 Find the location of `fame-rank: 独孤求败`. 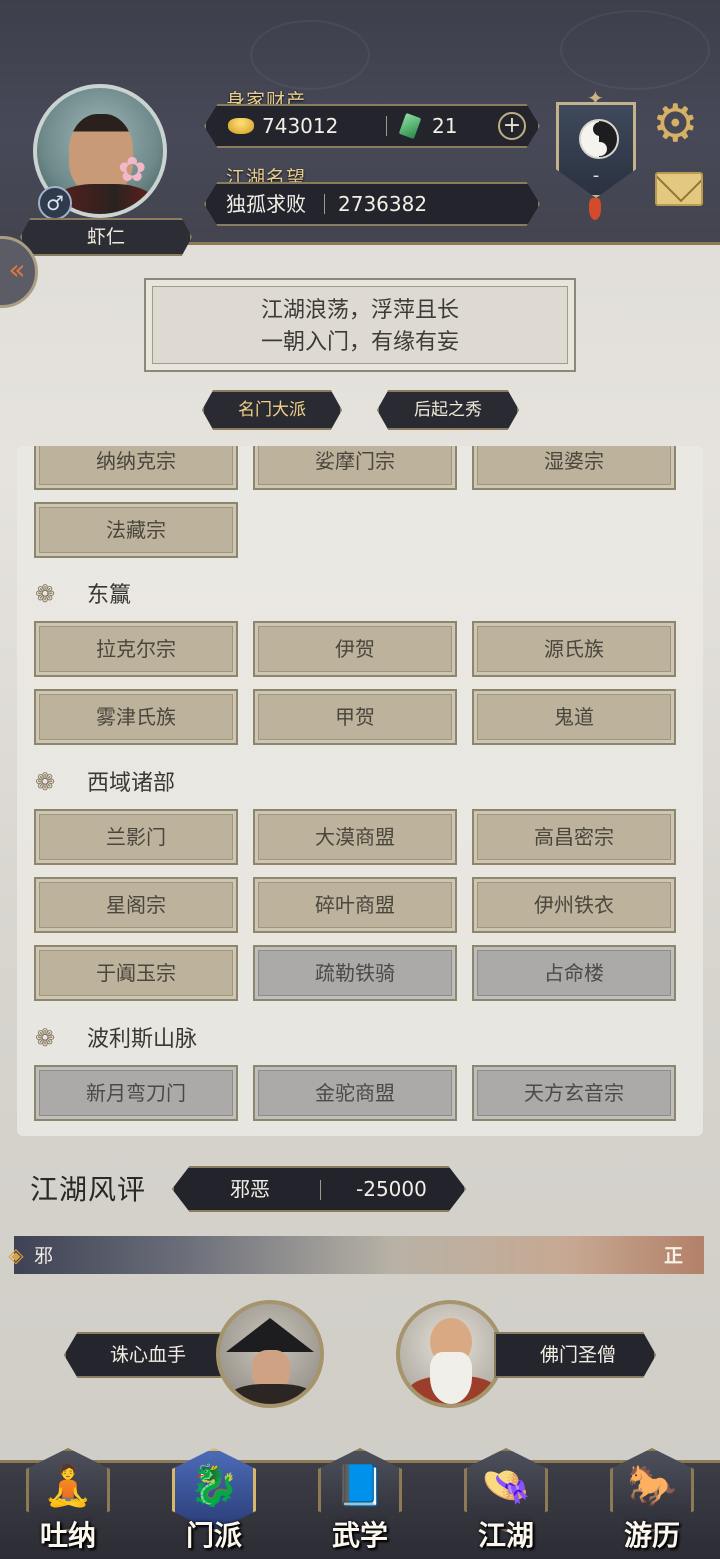

fame-rank: 独孤求败 is located at coordinates (266, 204).